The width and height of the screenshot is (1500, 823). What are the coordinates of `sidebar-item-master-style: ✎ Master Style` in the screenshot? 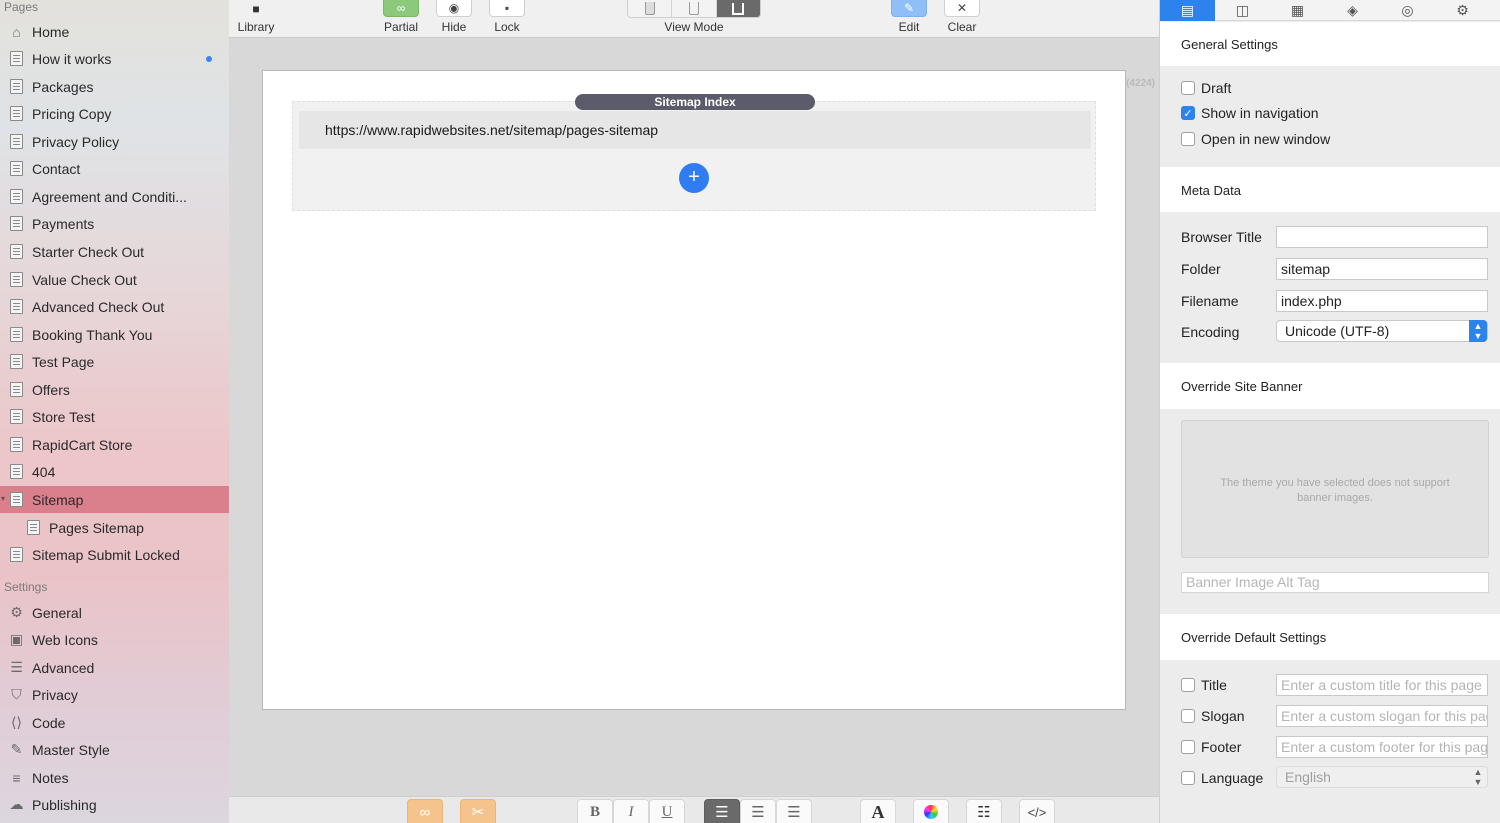 It's located at (114, 749).